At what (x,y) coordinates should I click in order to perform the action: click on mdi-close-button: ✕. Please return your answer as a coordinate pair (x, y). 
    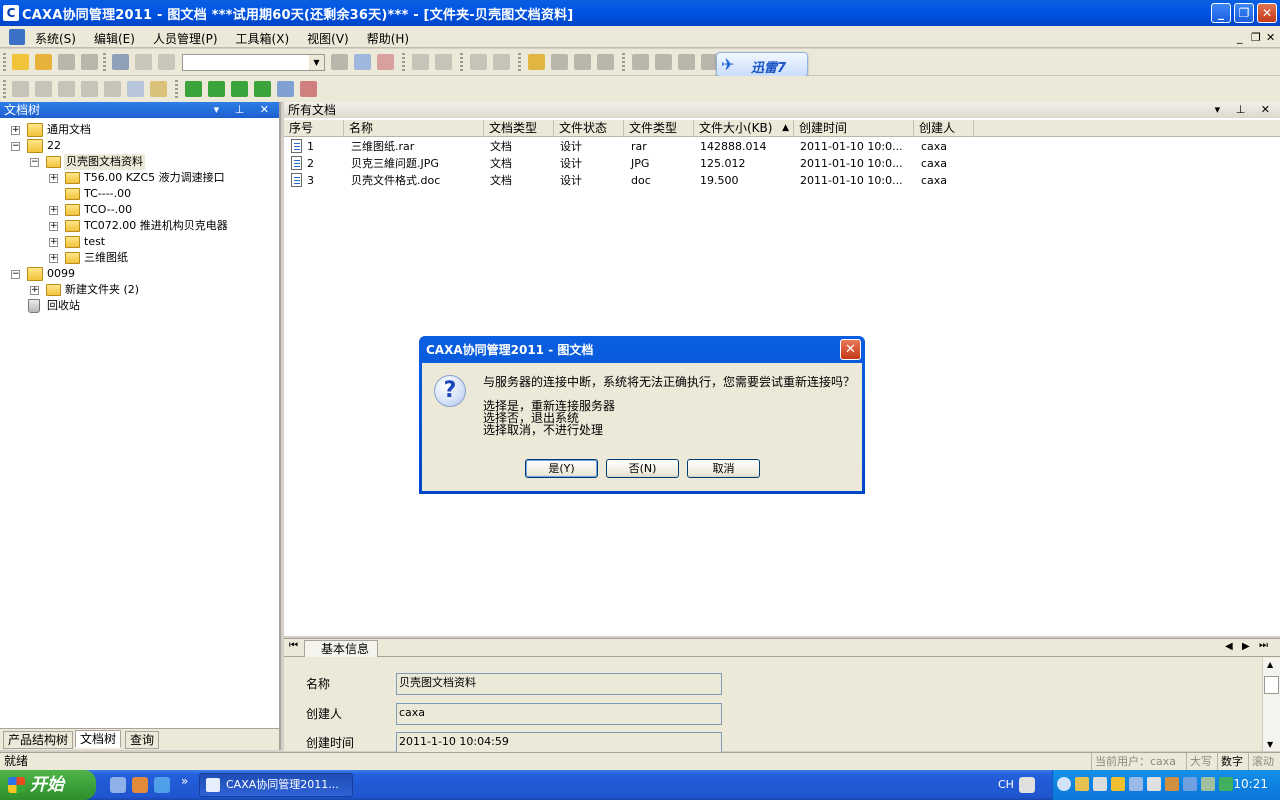
    Looking at the image, I should click on (1270, 37).